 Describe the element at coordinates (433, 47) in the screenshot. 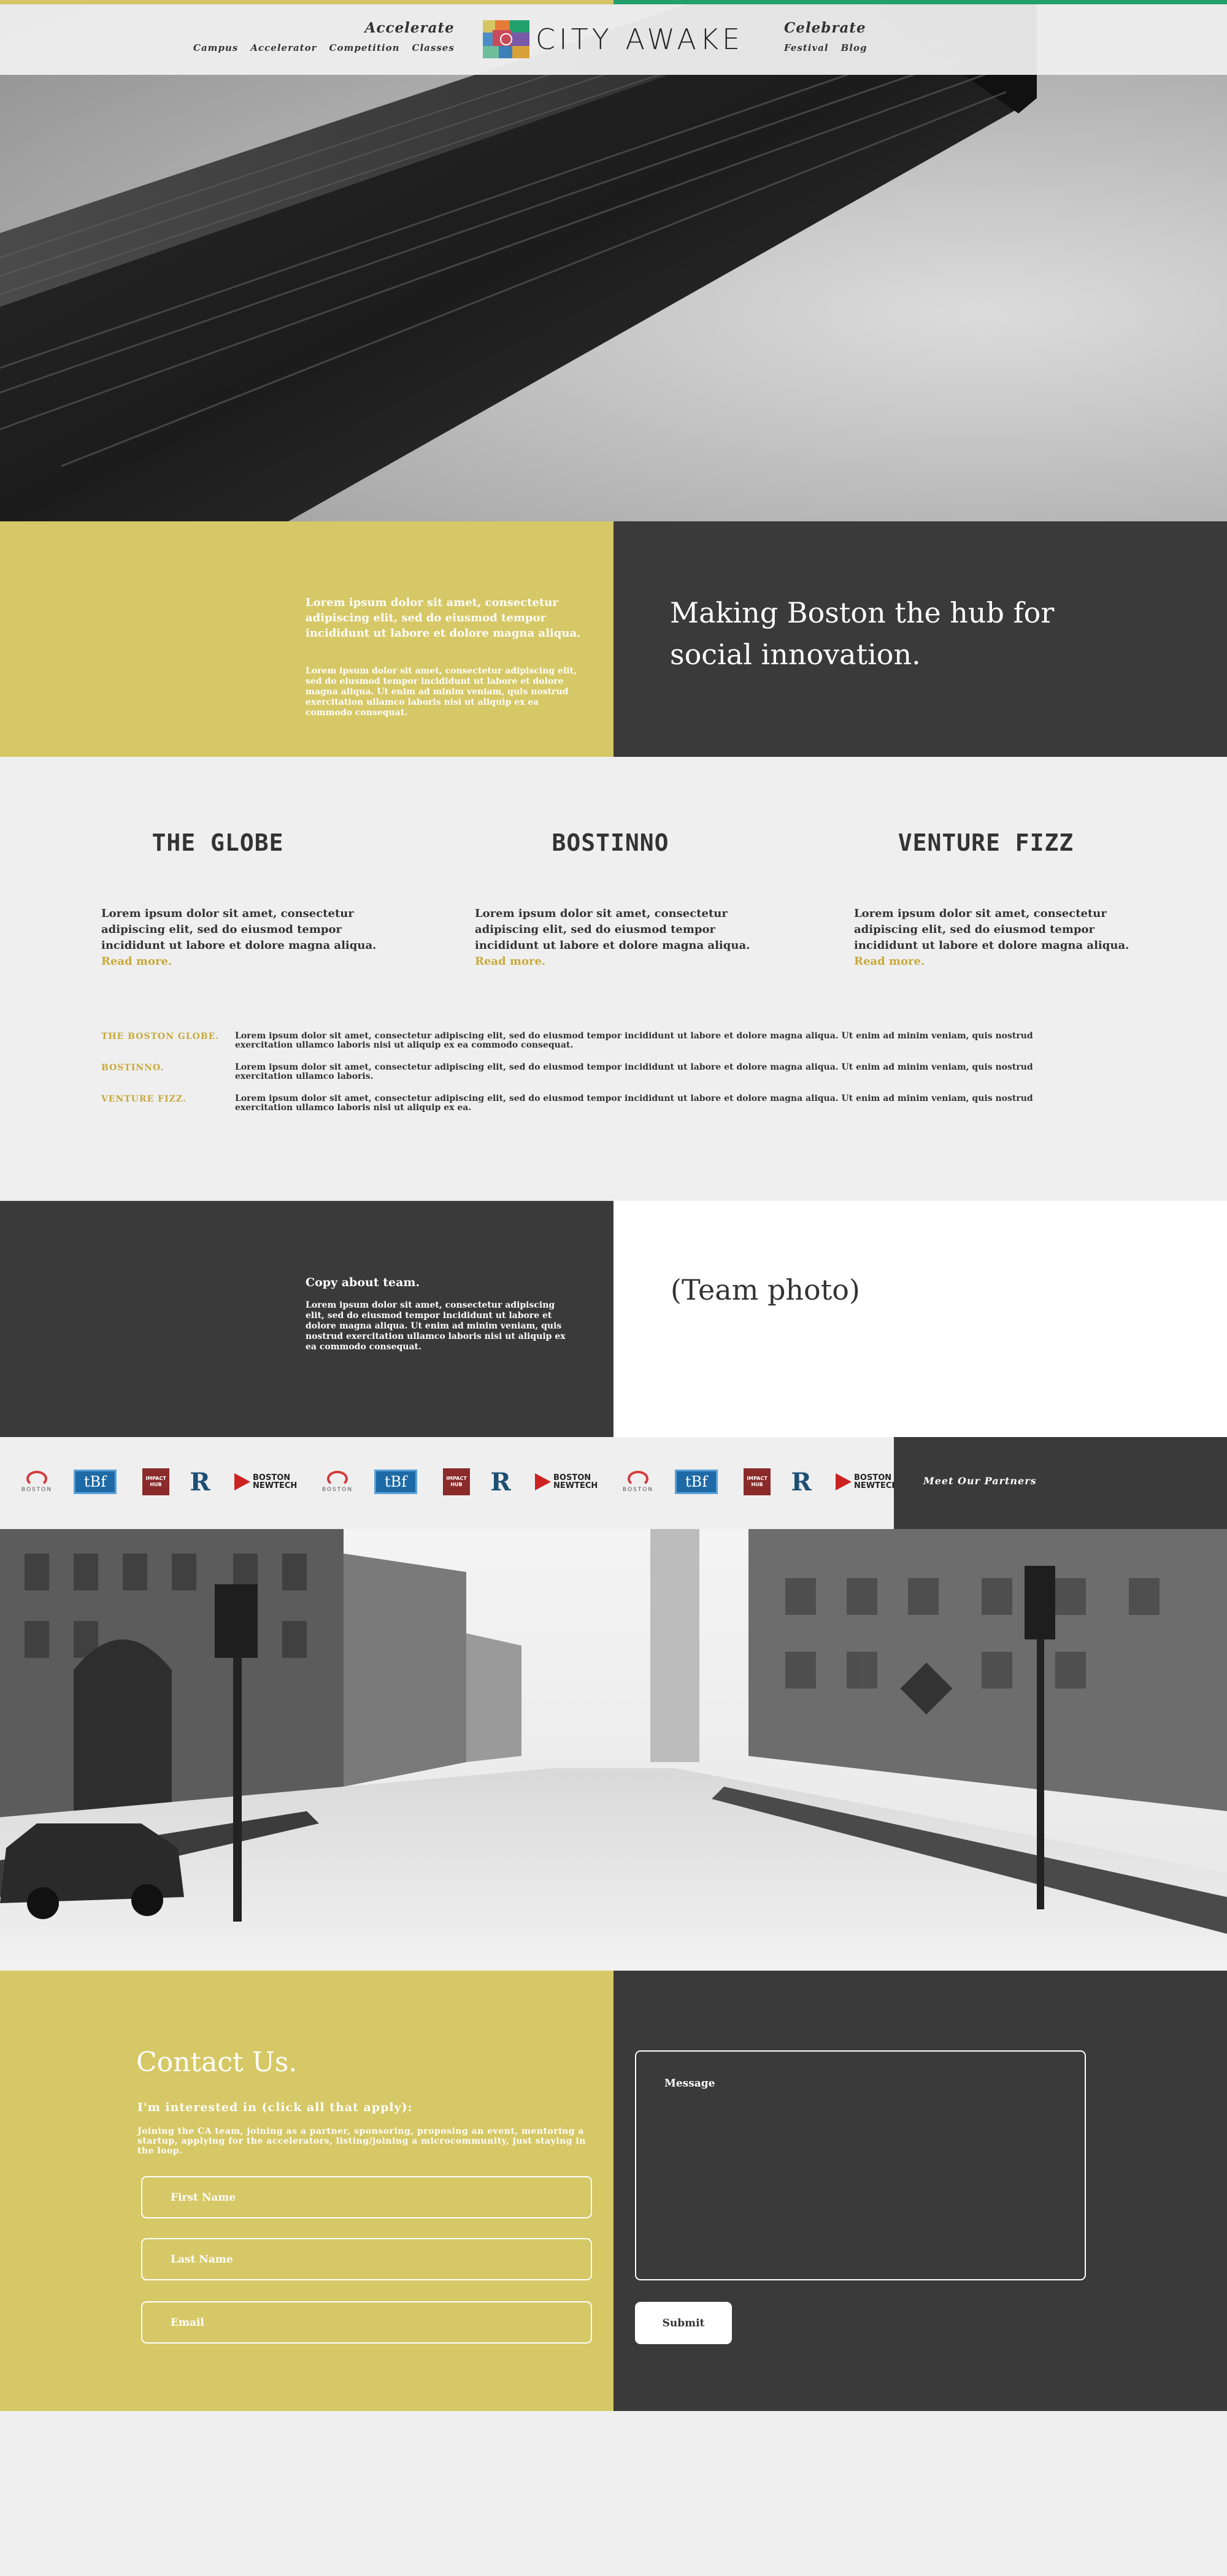

I see `nav-link-classes: Classes` at that location.